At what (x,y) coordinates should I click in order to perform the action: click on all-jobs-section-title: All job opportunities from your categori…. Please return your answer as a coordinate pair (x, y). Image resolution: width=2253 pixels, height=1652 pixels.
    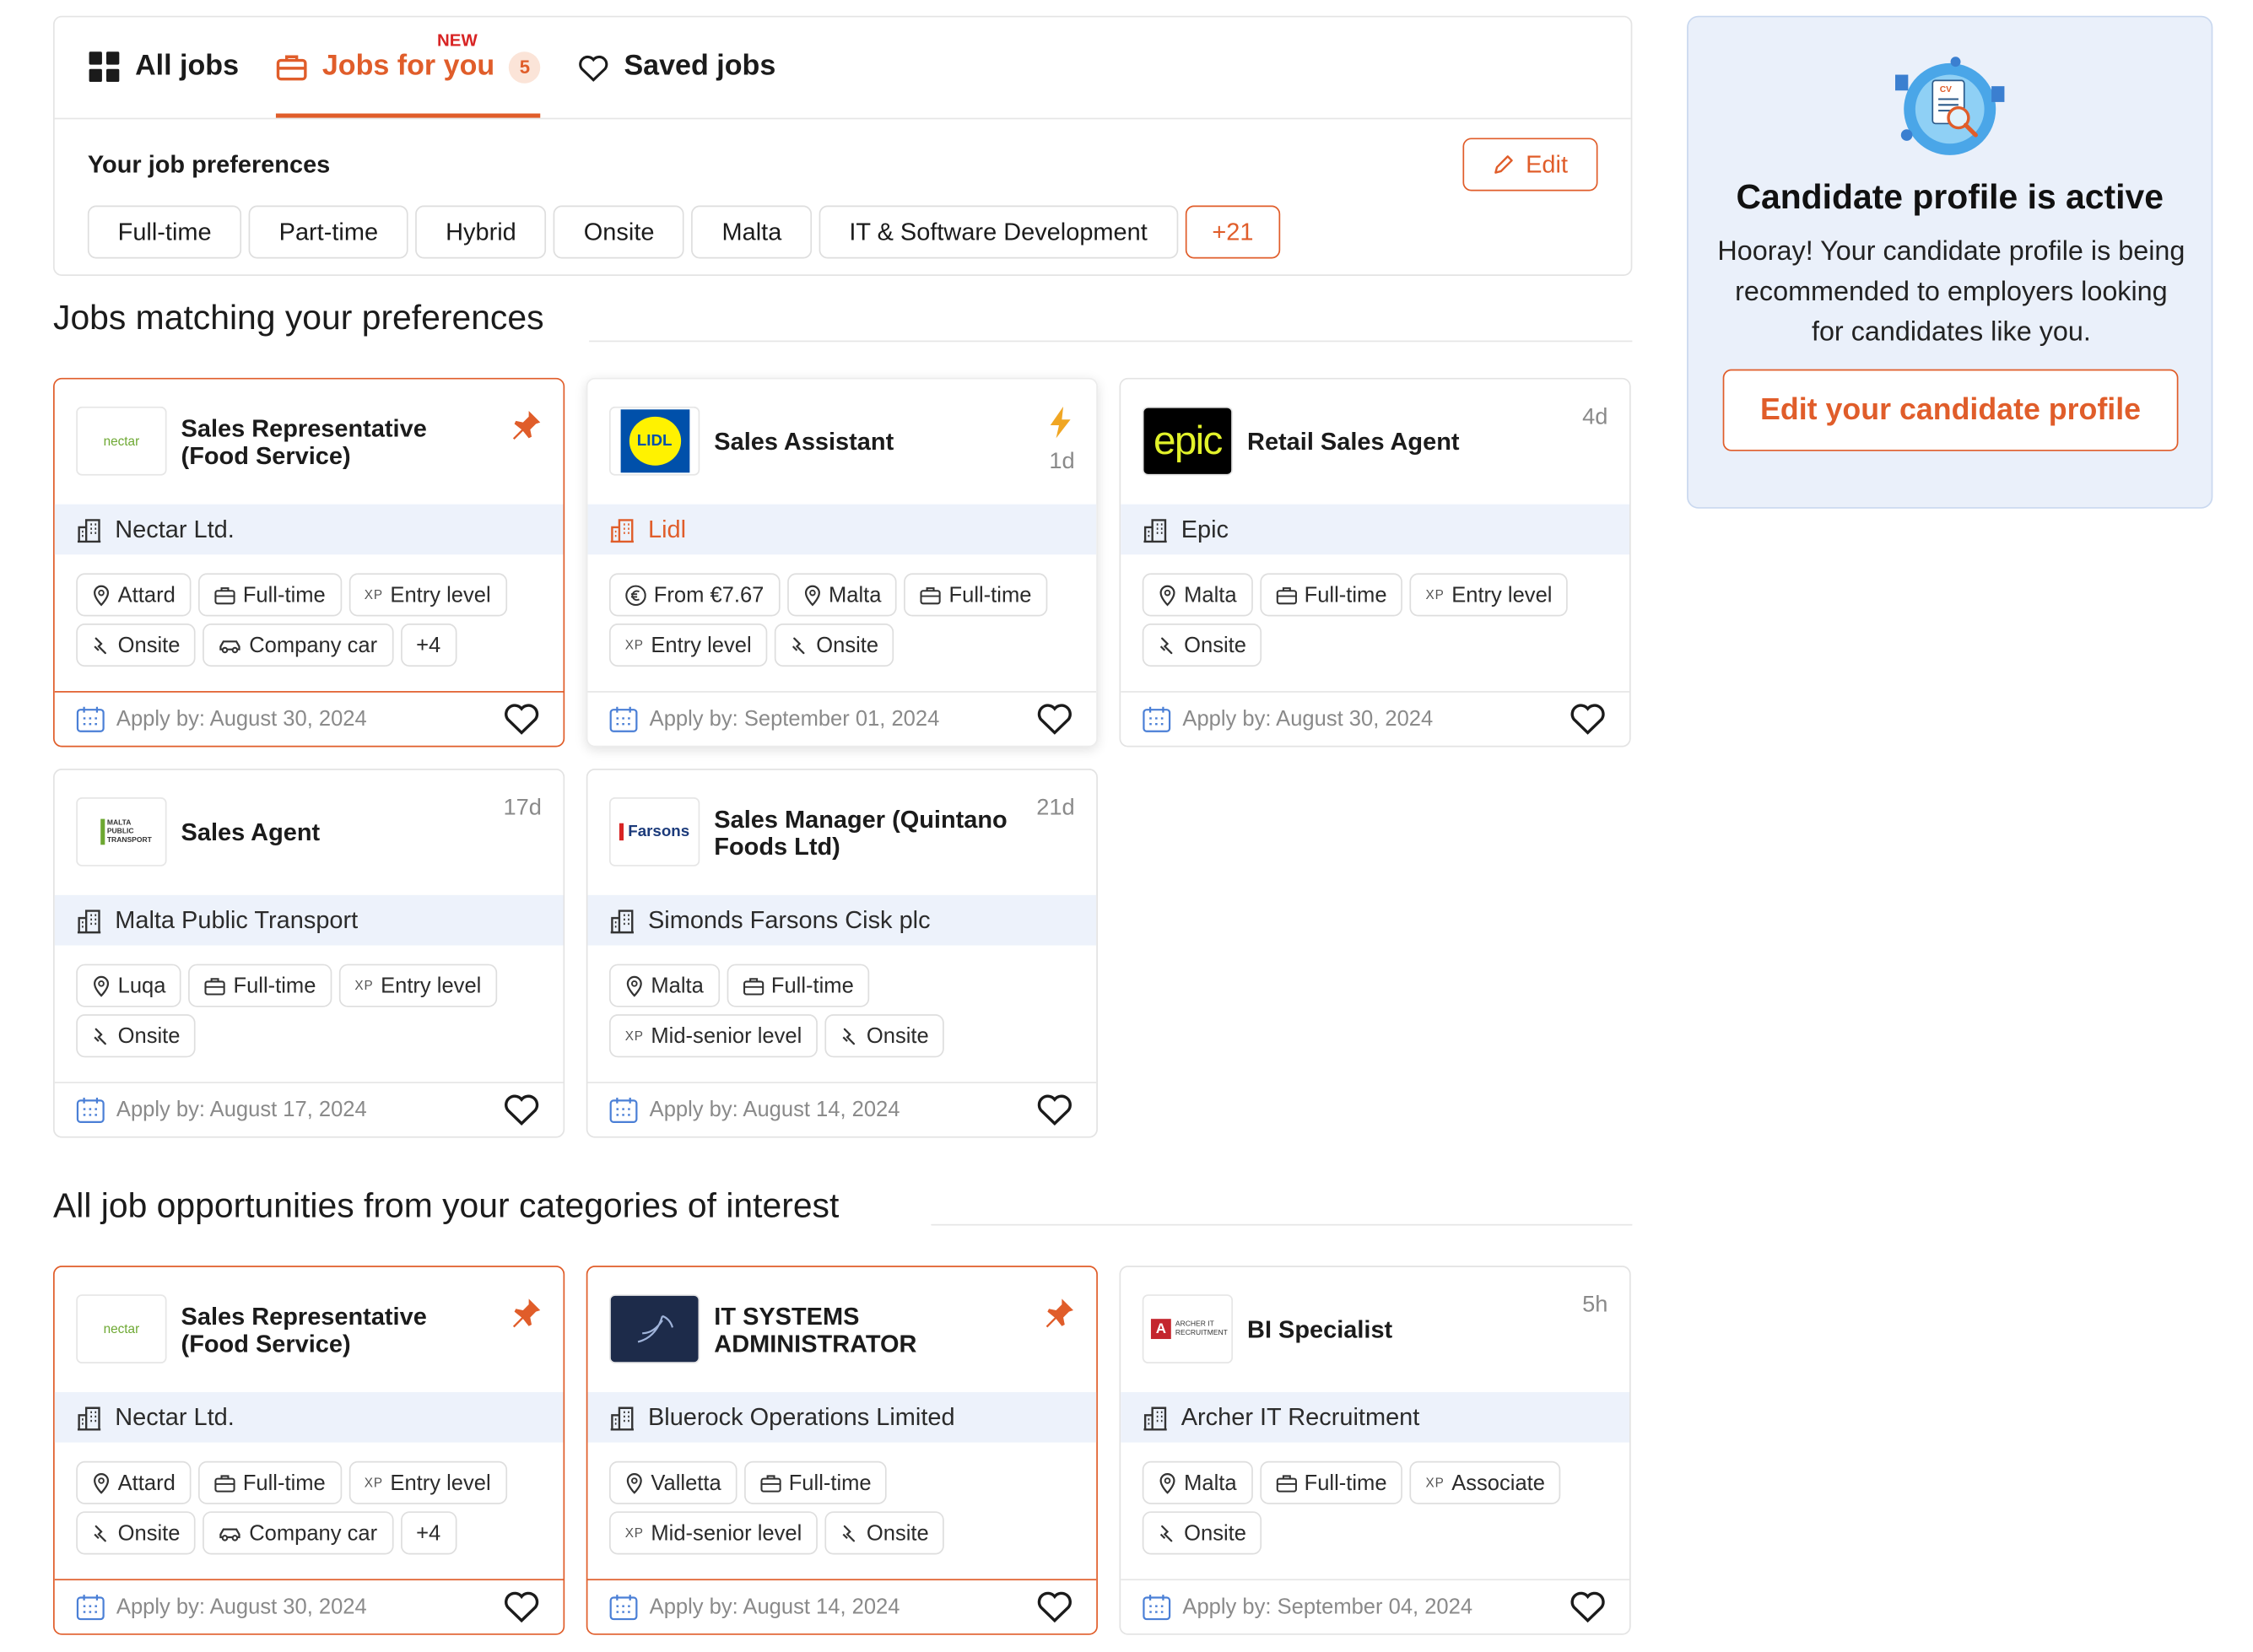
    Looking at the image, I should click on (446, 1206).